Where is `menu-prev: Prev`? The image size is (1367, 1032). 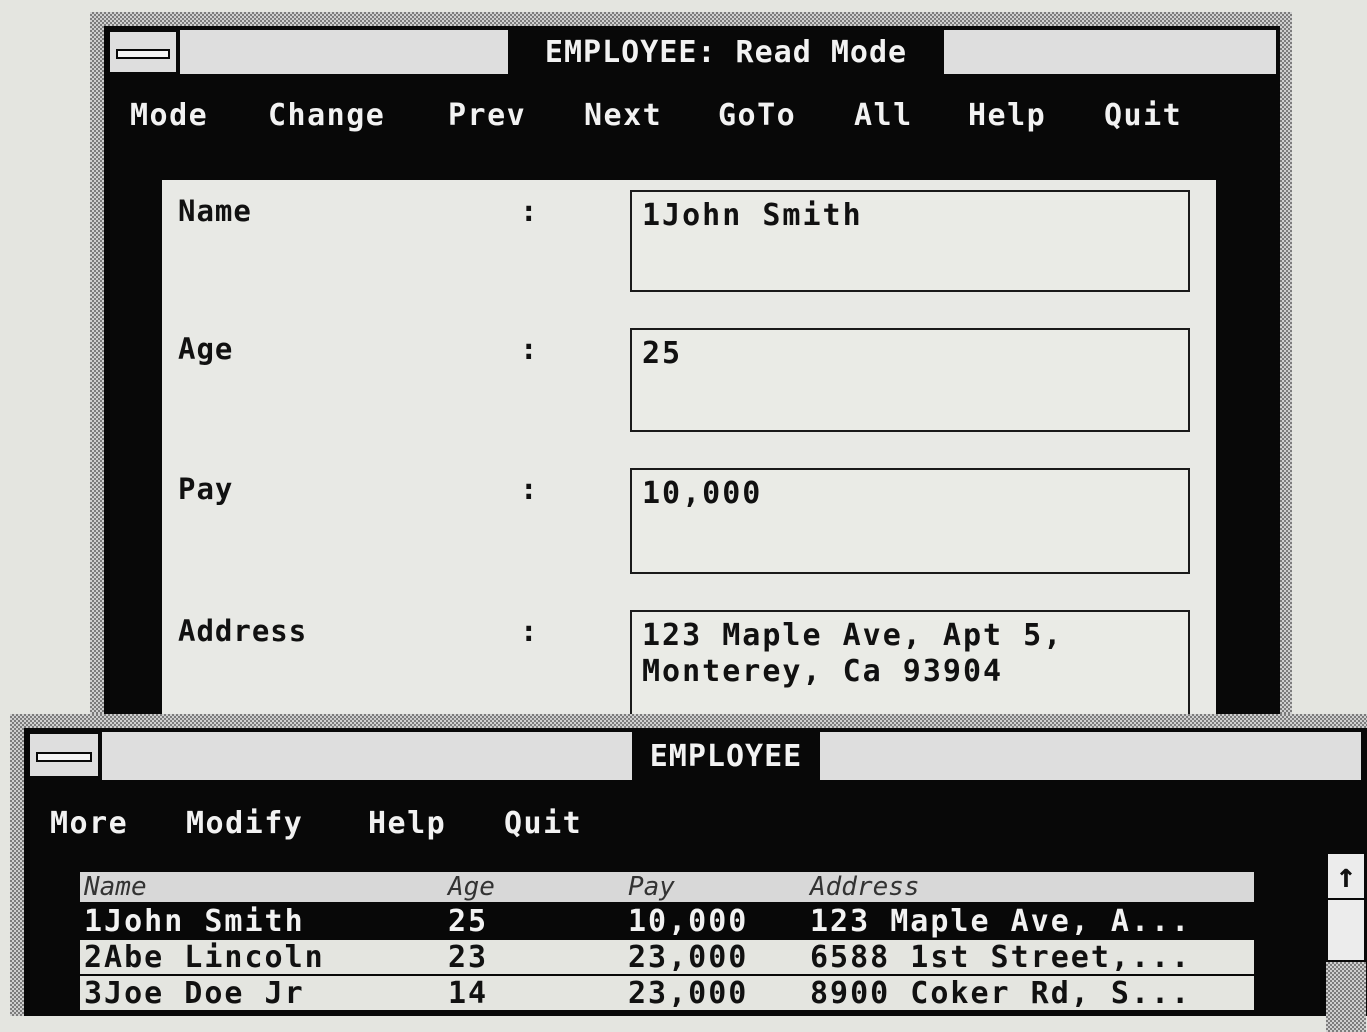 menu-prev: Prev is located at coordinates (487, 115).